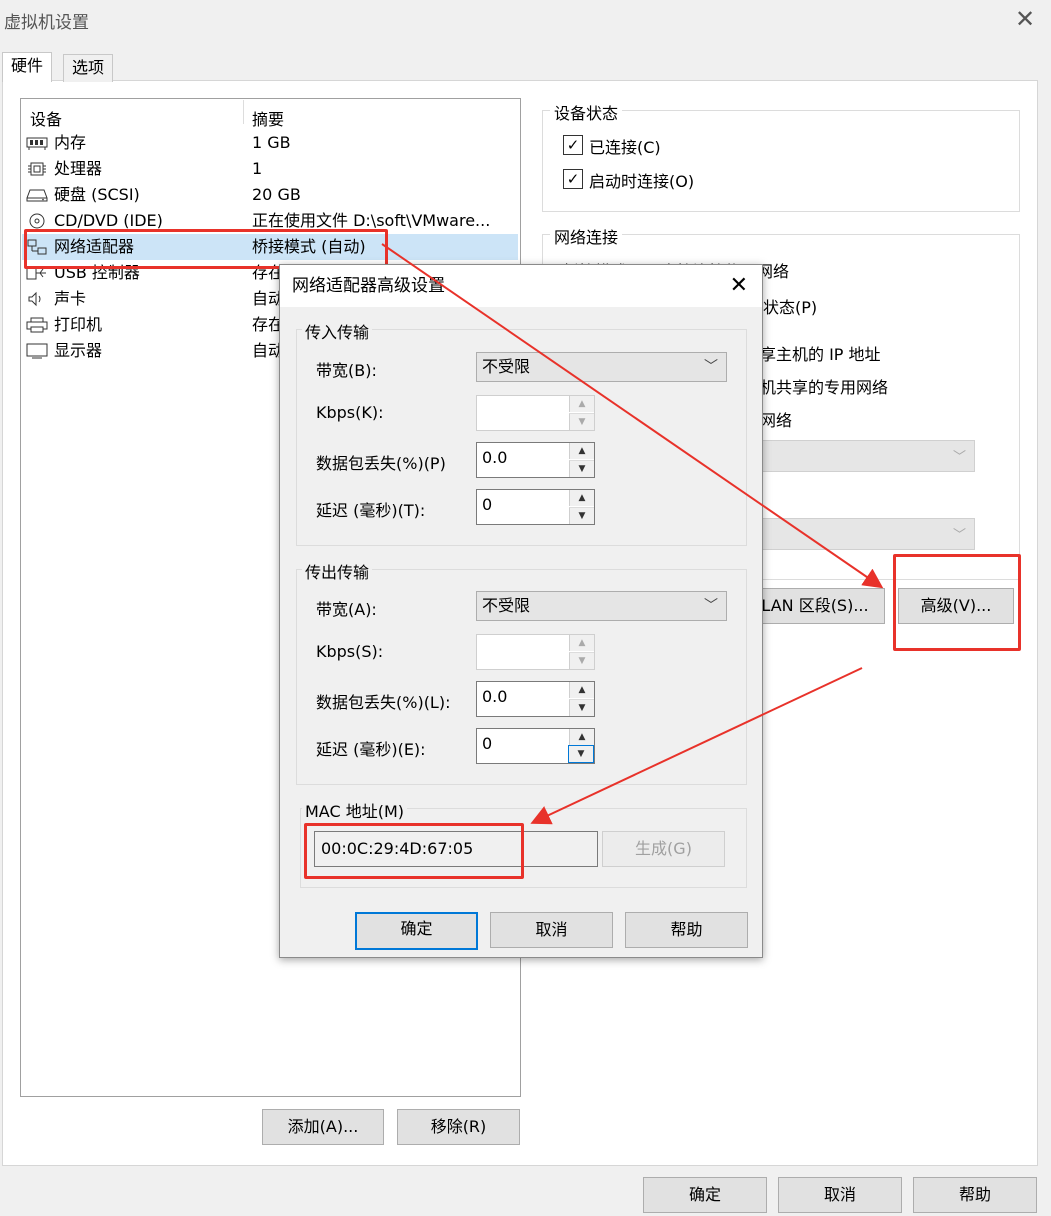  I want to click on arrow-to-advanced, so click(632, 416).